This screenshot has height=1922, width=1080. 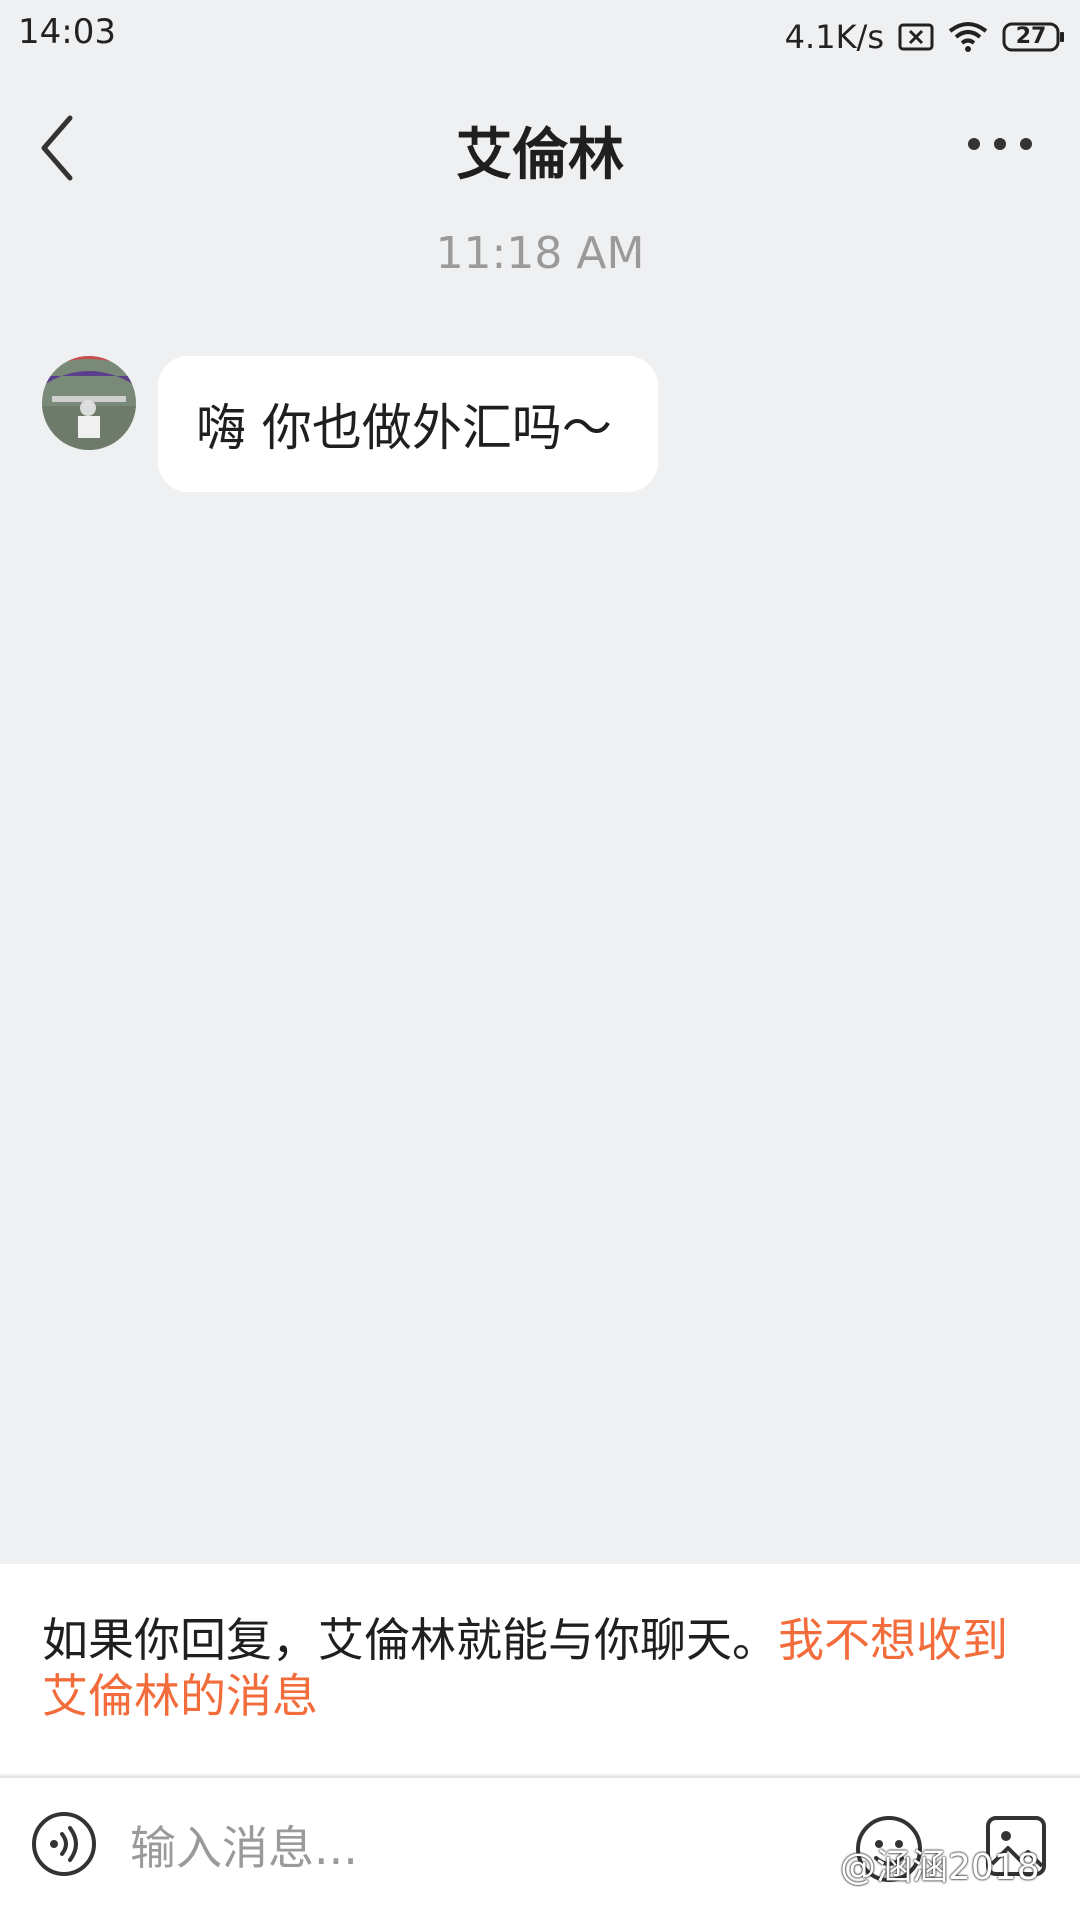 I want to click on message-input, so click(x=470, y=1848).